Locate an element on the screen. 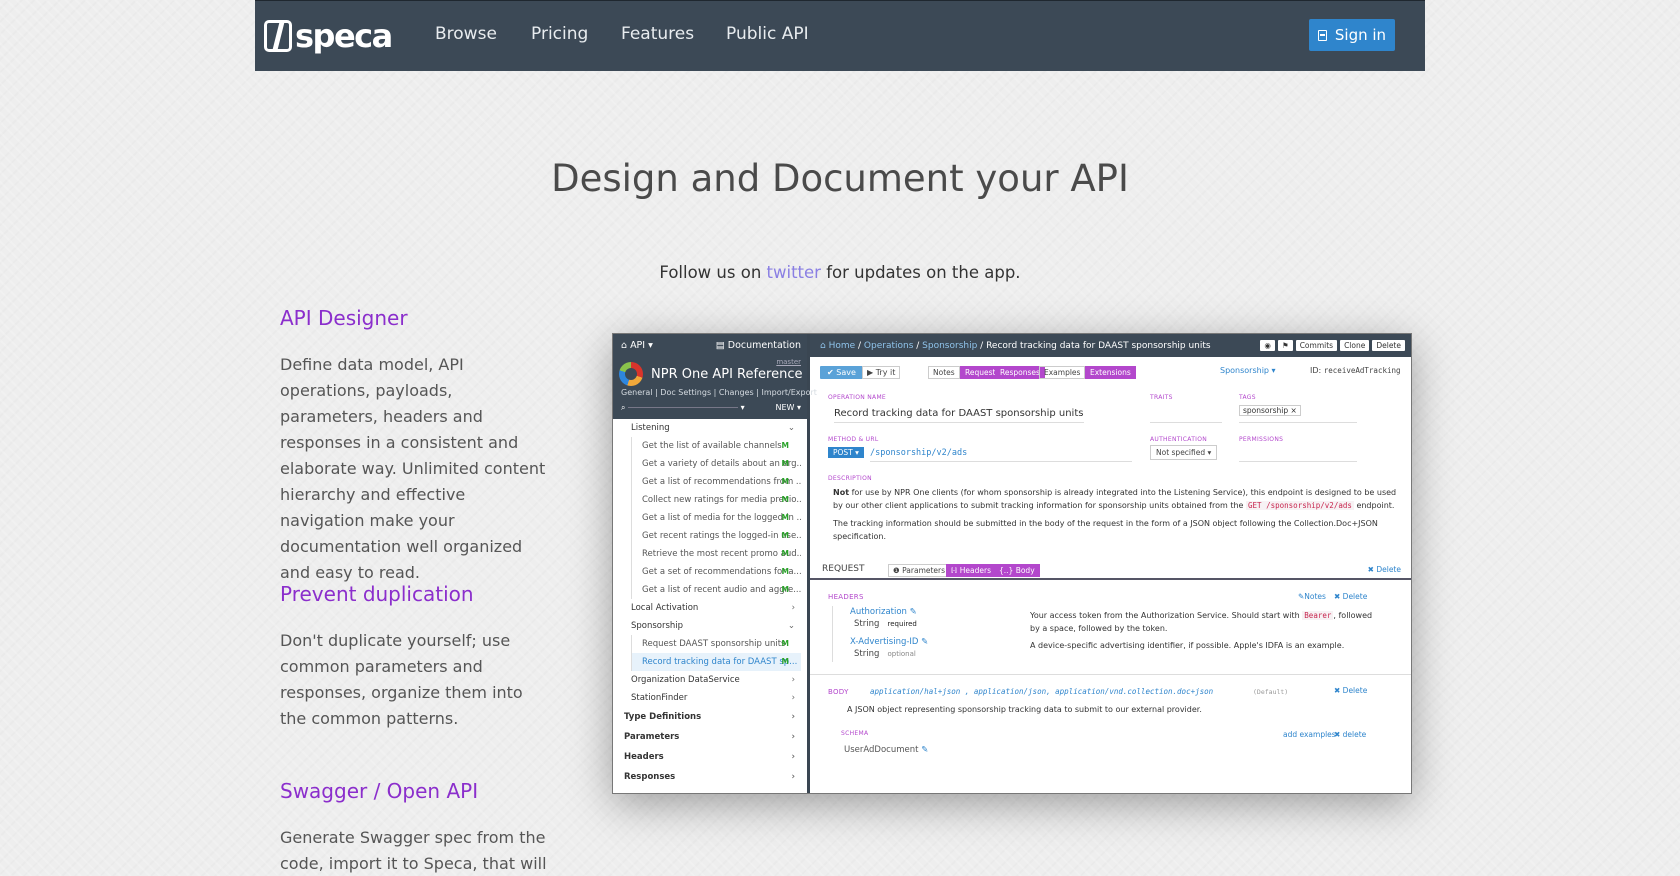  commits-button: Commits is located at coordinates (1316, 345).